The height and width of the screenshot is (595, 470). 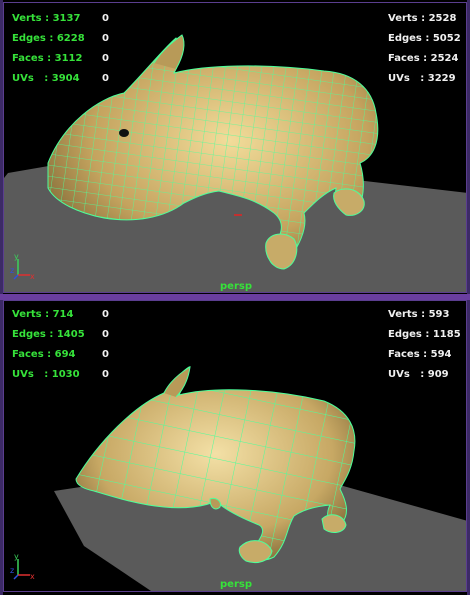 I want to click on axis-x-label: x, so click(x=32, y=276).